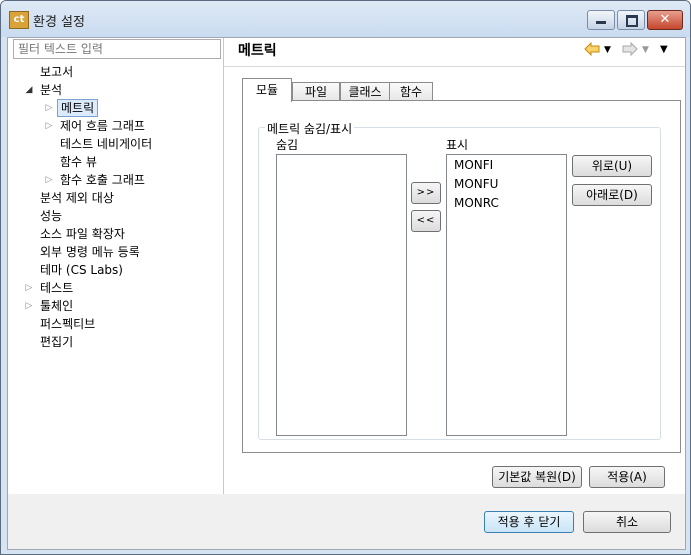  Describe the element at coordinates (115, 306) in the screenshot. I see `tree-item: ▷ 툴체인` at that location.